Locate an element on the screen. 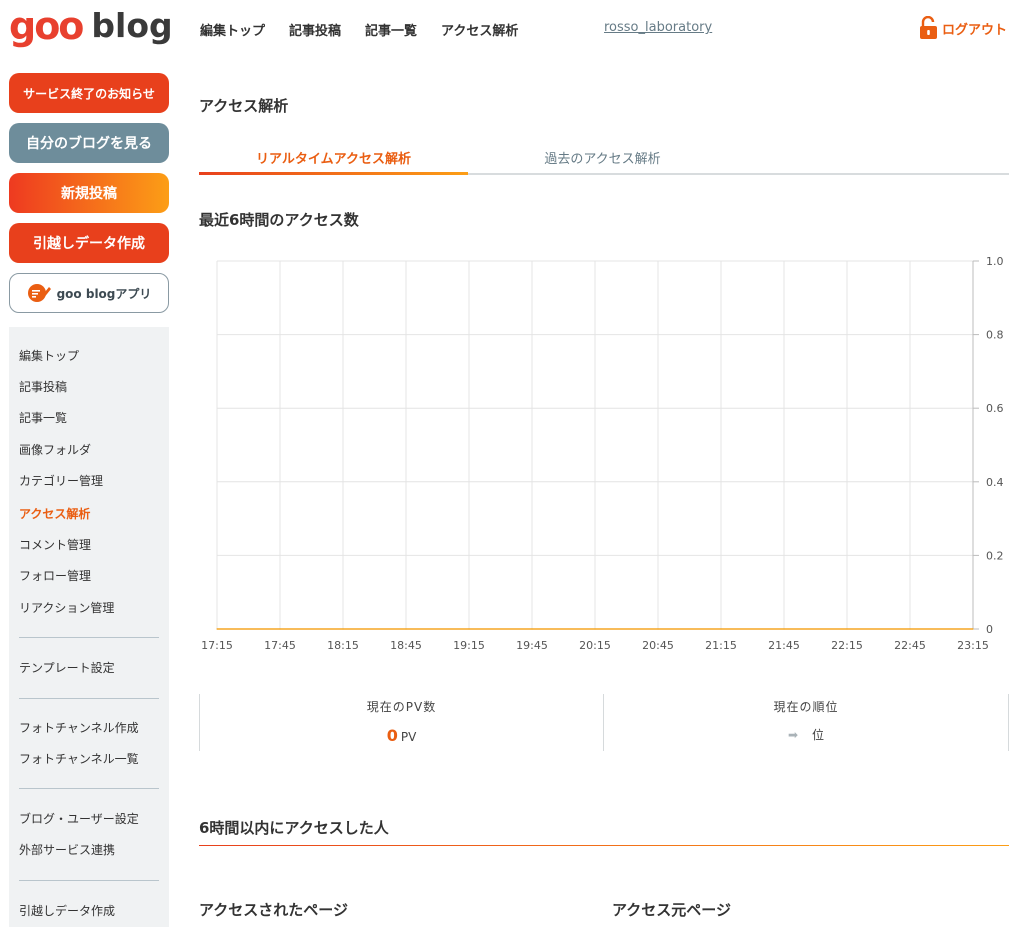 The image size is (1023, 927). tab-past-analysis: 過去のアクセス解析 is located at coordinates (602, 157).